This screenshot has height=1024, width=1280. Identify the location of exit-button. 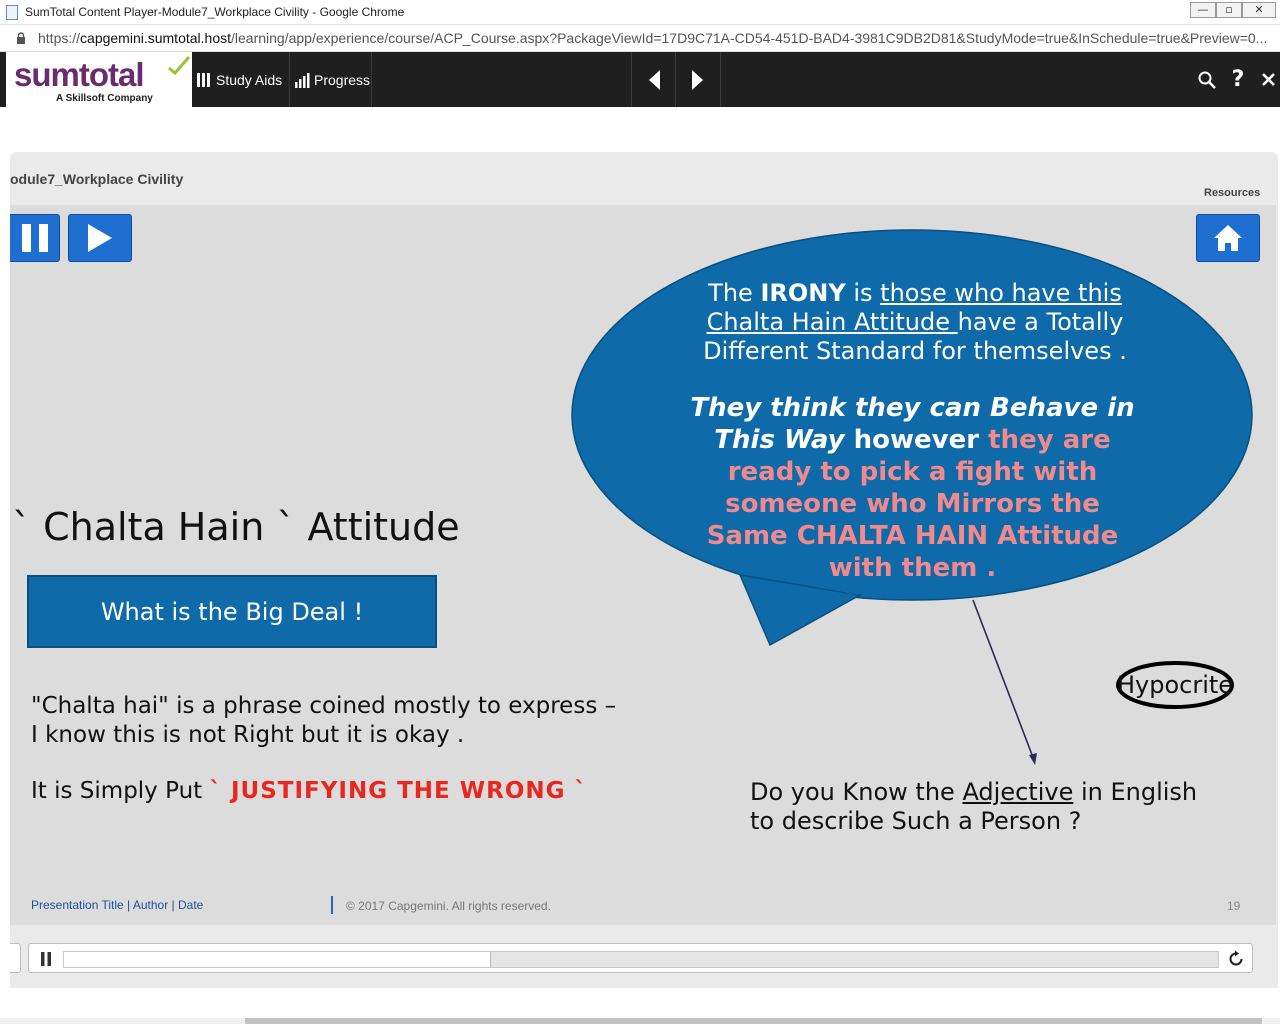
(1266, 79).